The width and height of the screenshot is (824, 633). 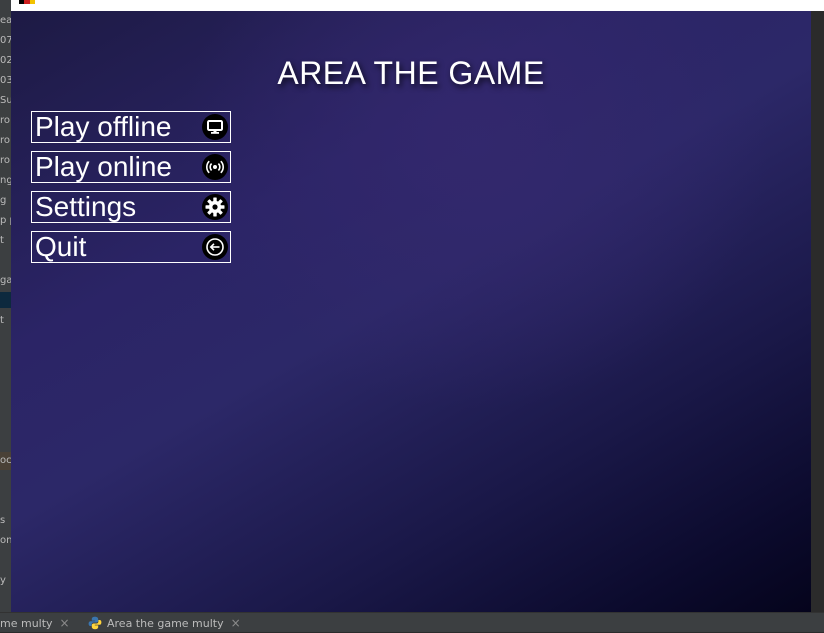 What do you see at coordinates (5, 181) in the screenshot?
I see `tree-fragment: ng` at bounding box center [5, 181].